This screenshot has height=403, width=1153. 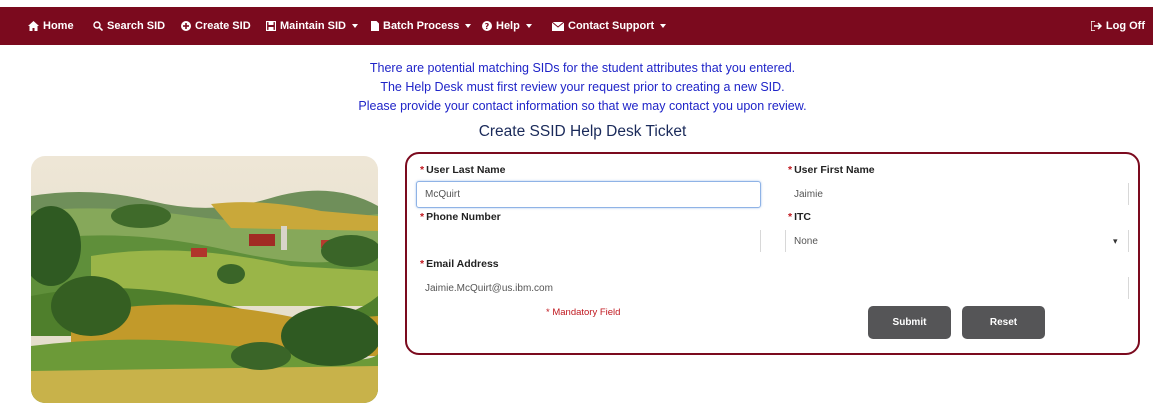 I want to click on nav-contact-support: Contact Support, so click(x=609, y=26).